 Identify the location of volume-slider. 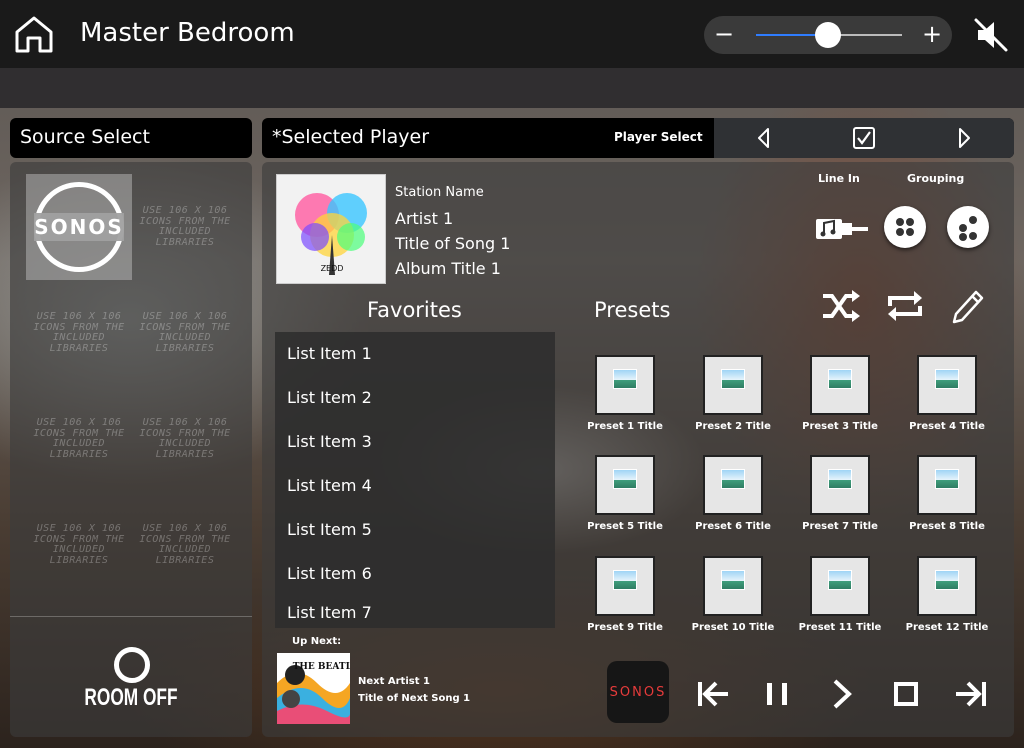
(829, 35).